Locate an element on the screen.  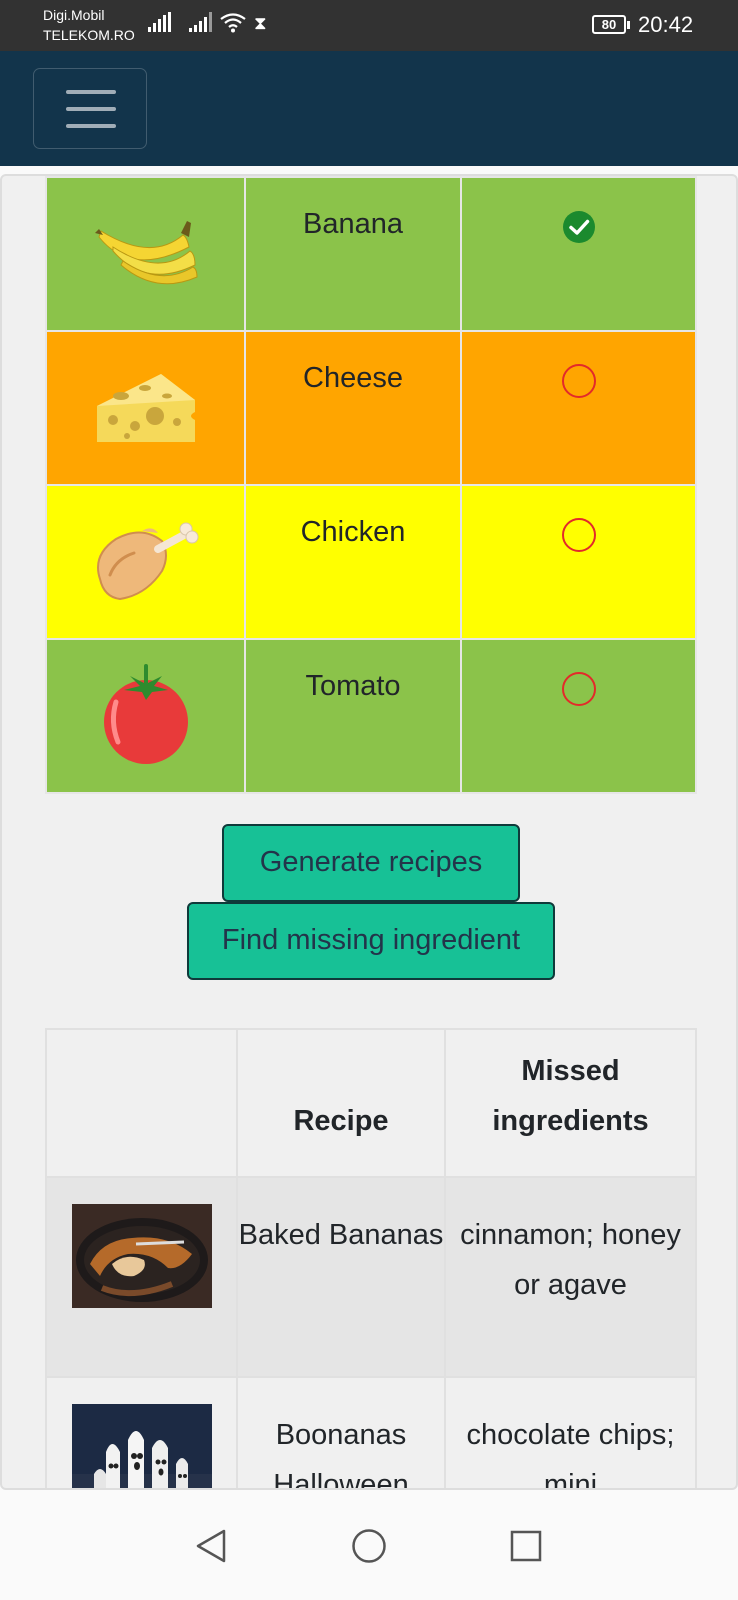
hourglass-icon: ⧗ is located at coordinates (260, 23).